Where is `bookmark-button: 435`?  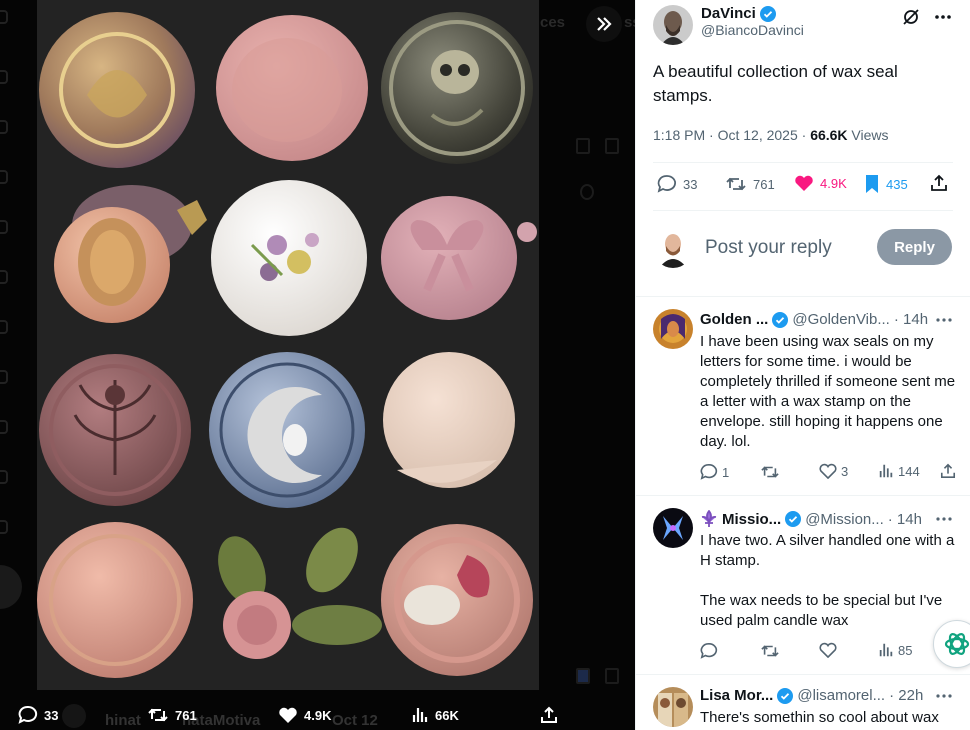 bookmark-button: 435 is located at coordinates (886, 184).